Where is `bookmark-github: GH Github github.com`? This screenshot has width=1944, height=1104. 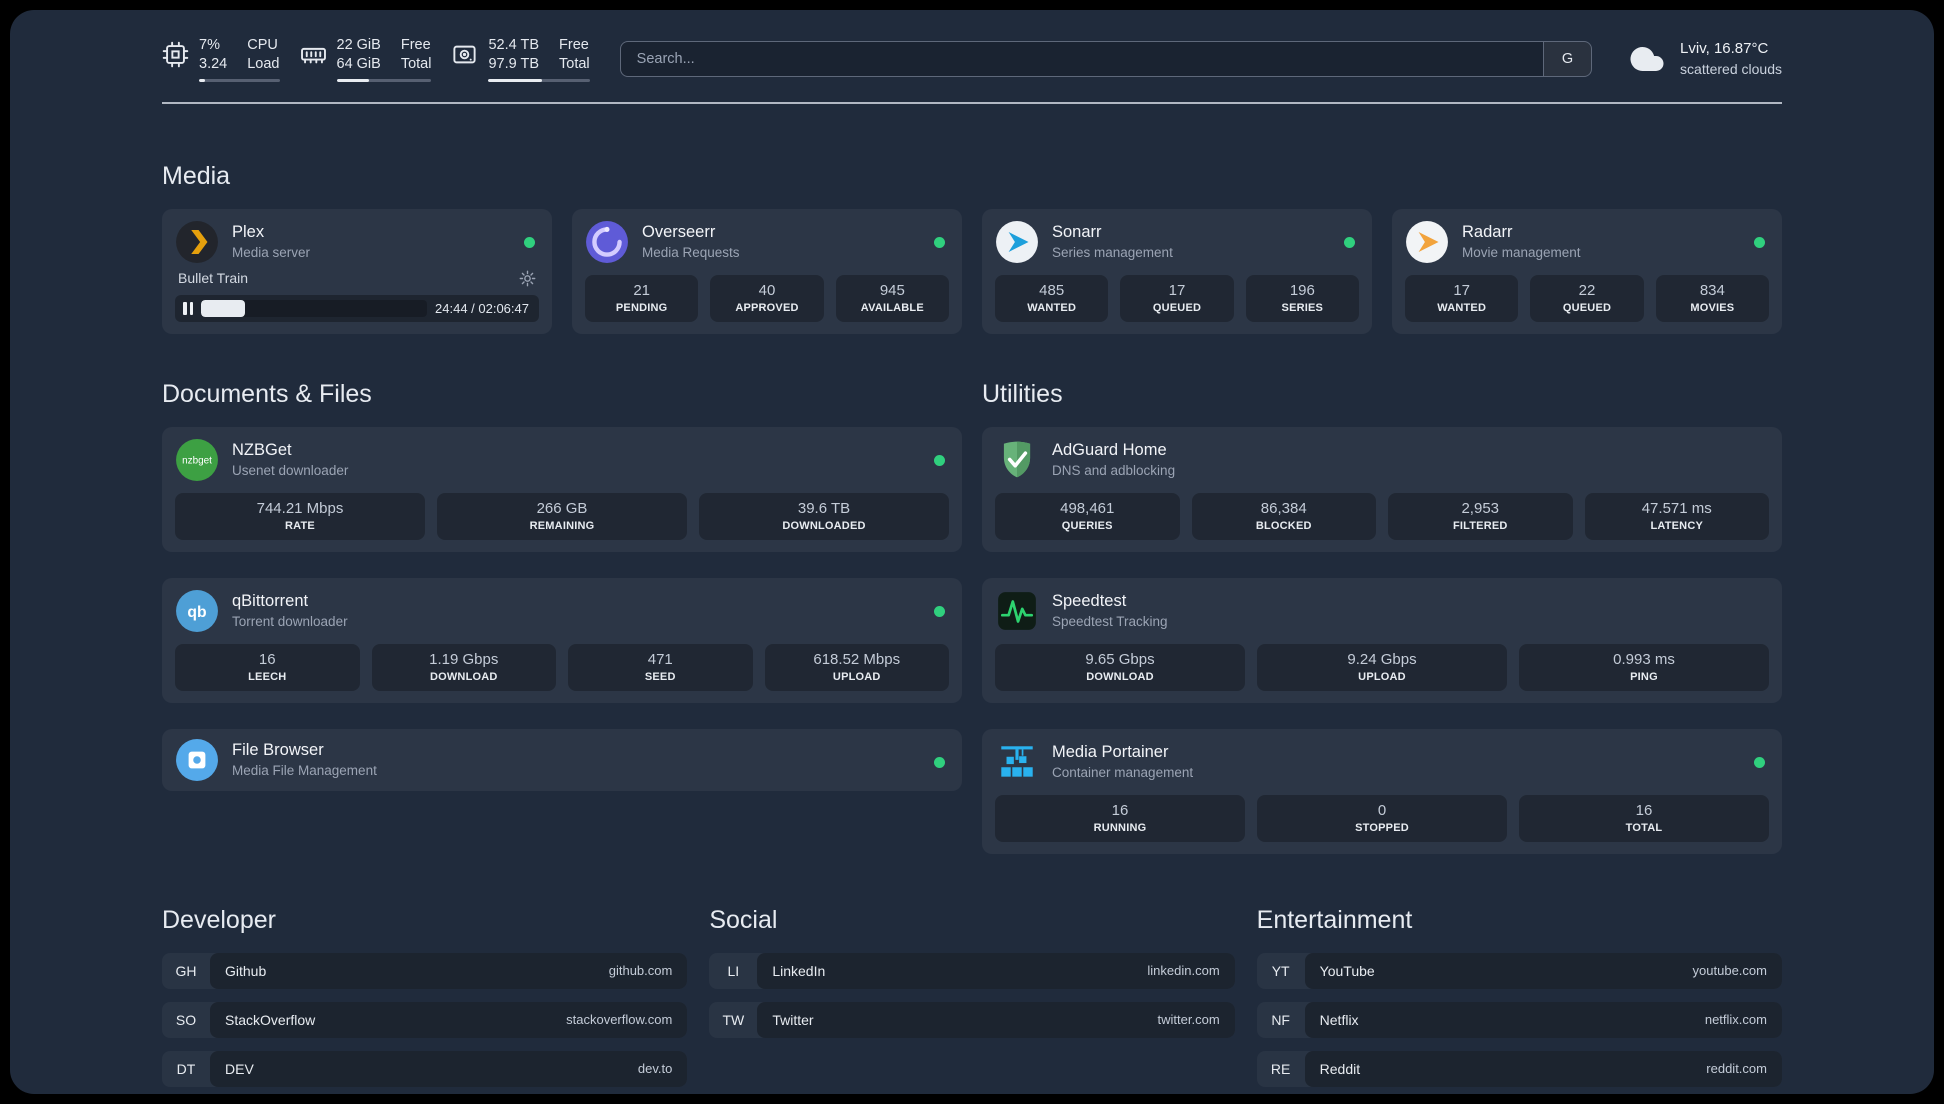 bookmark-github: GH Github github.com is located at coordinates (425, 970).